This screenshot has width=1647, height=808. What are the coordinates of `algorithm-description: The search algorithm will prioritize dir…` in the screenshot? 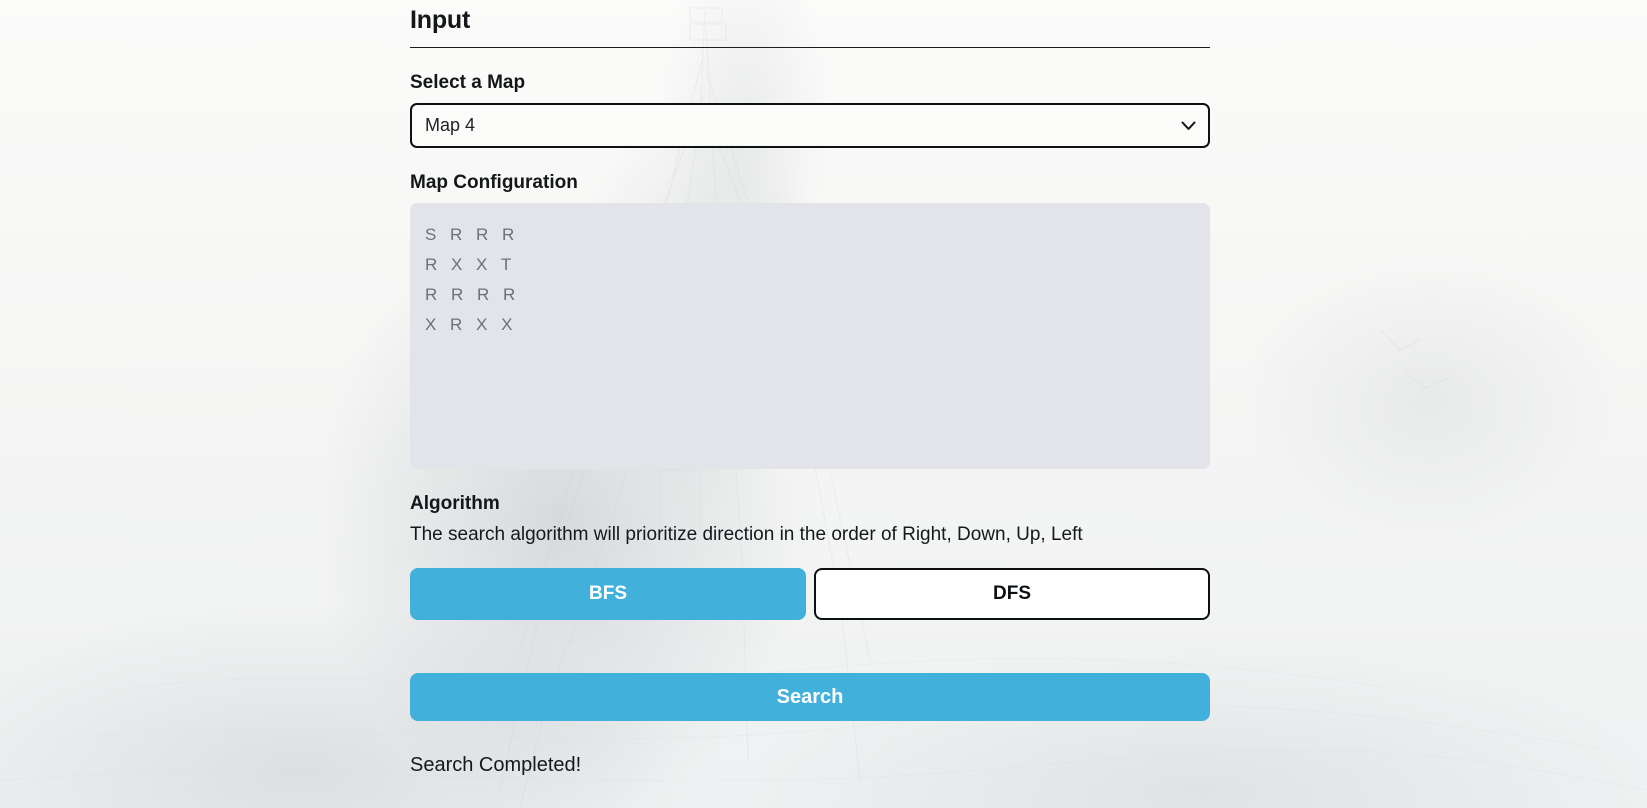 It's located at (746, 534).